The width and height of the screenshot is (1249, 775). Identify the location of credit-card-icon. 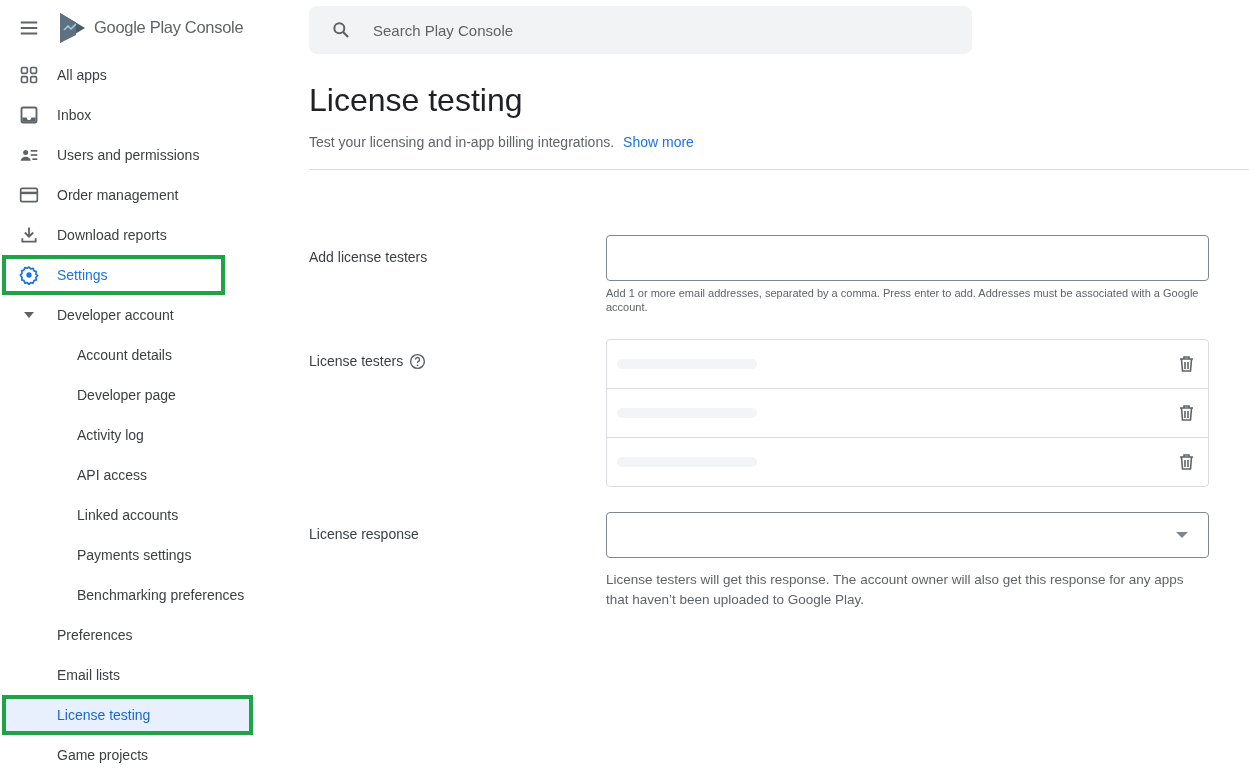
(29, 195).